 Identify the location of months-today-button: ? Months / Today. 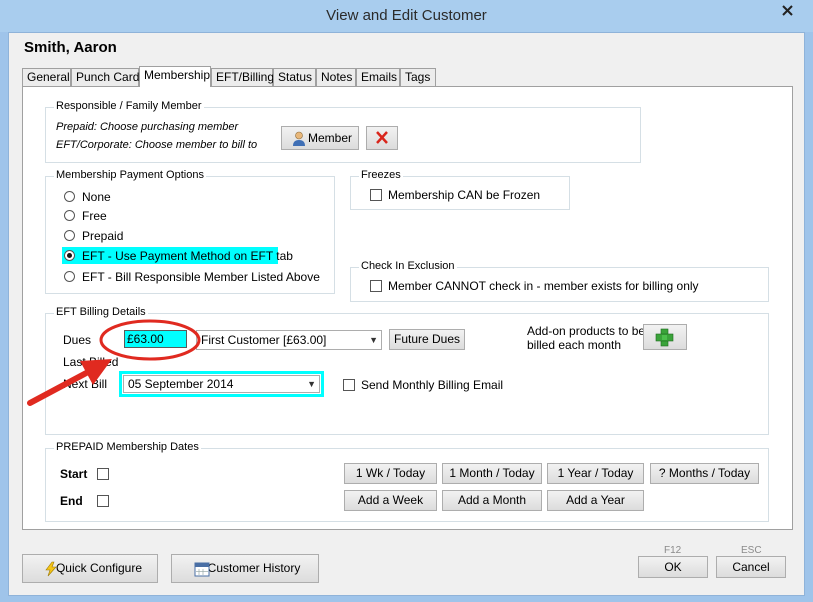
(704, 473).